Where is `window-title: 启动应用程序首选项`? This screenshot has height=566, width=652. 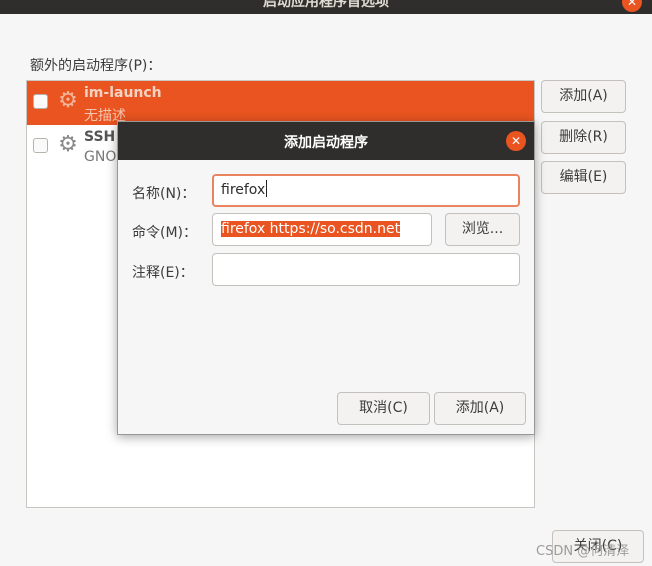 window-title: 启动应用程序首选项 is located at coordinates (326, 5).